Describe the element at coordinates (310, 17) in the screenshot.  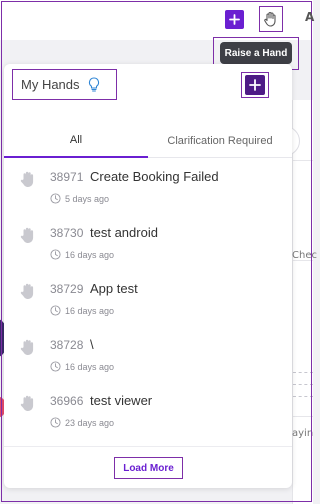
I see `cut-off-letter: A` at that location.